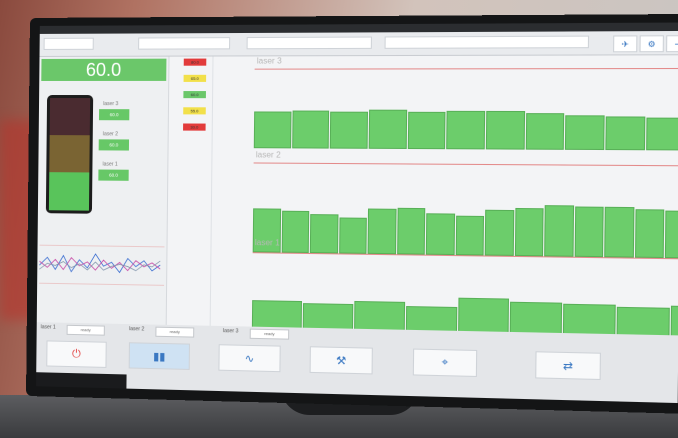 The width and height of the screenshot is (678, 438). I want to click on tools-icon: ⚒, so click(341, 360).